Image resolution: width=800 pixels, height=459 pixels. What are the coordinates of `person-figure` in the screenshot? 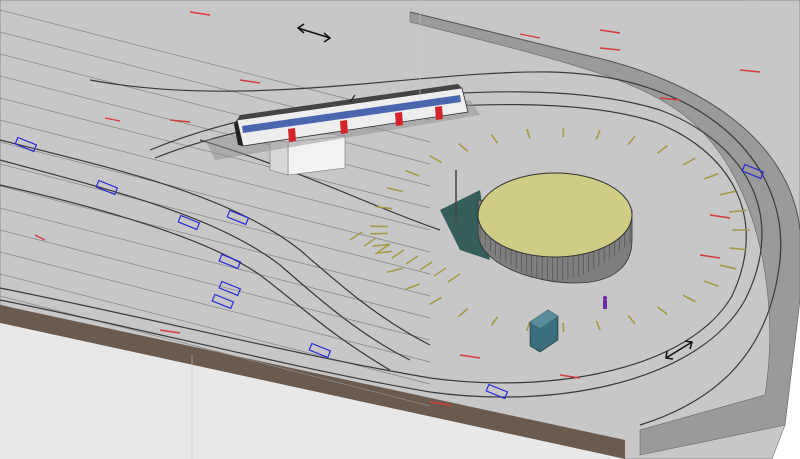 It's located at (605, 302).